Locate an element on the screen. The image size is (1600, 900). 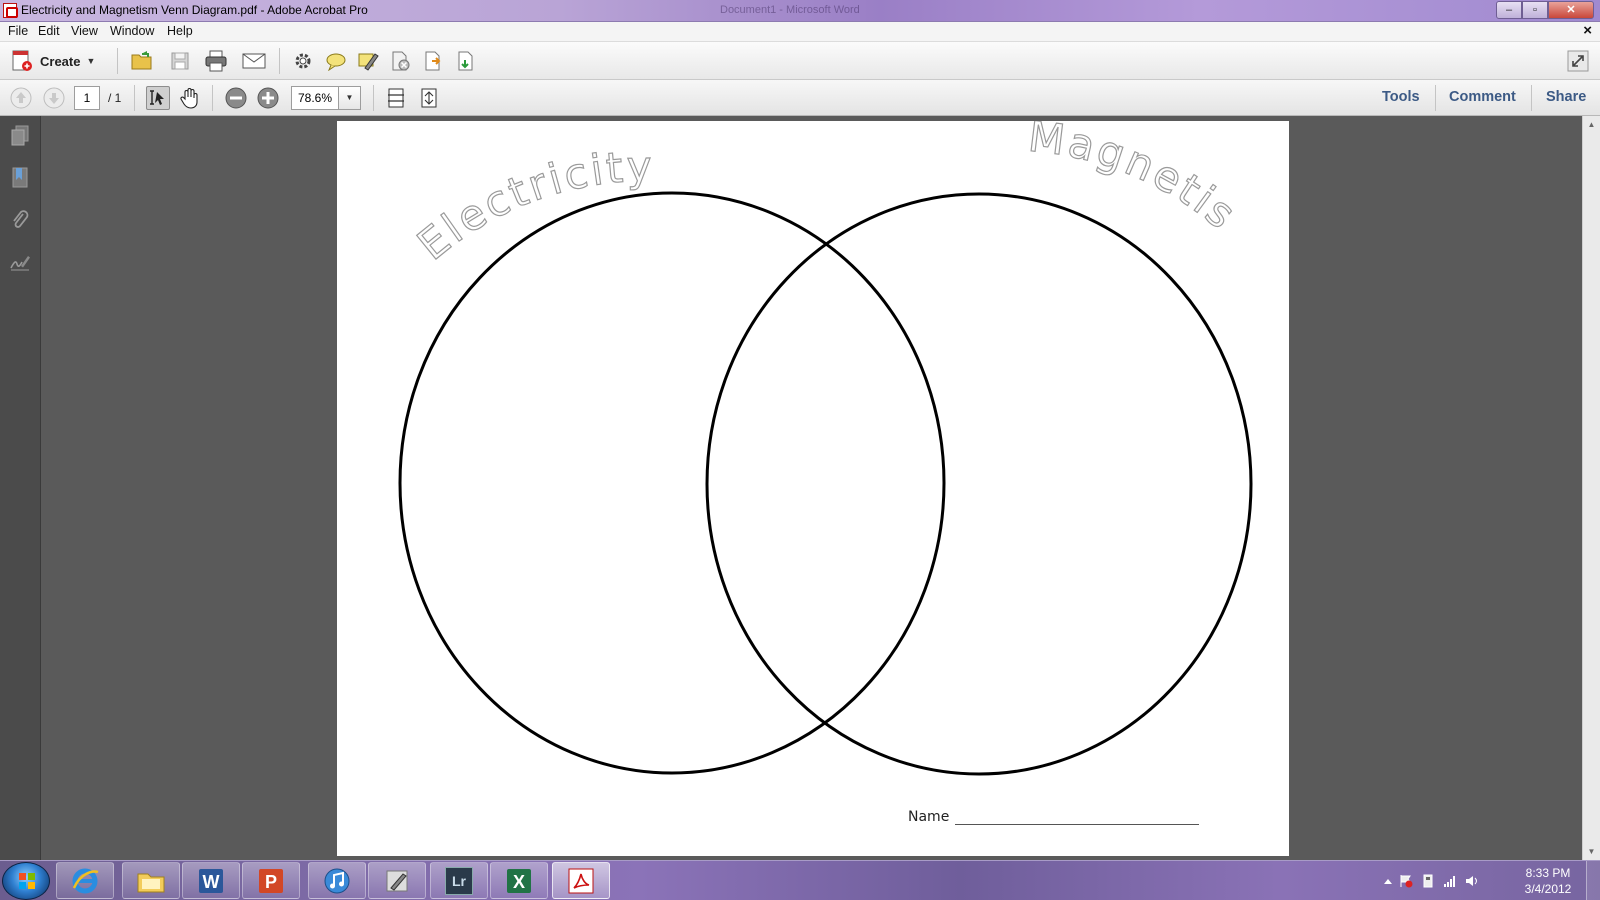
document-export-icon is located at coordinates (433, 61).